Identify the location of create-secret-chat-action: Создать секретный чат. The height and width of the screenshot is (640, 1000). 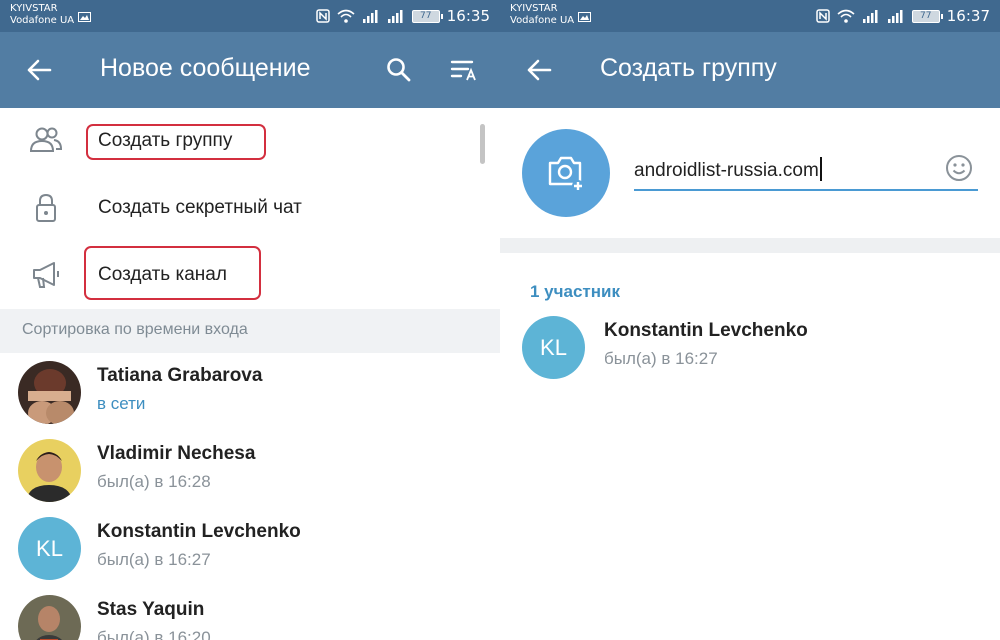
(250, 208).